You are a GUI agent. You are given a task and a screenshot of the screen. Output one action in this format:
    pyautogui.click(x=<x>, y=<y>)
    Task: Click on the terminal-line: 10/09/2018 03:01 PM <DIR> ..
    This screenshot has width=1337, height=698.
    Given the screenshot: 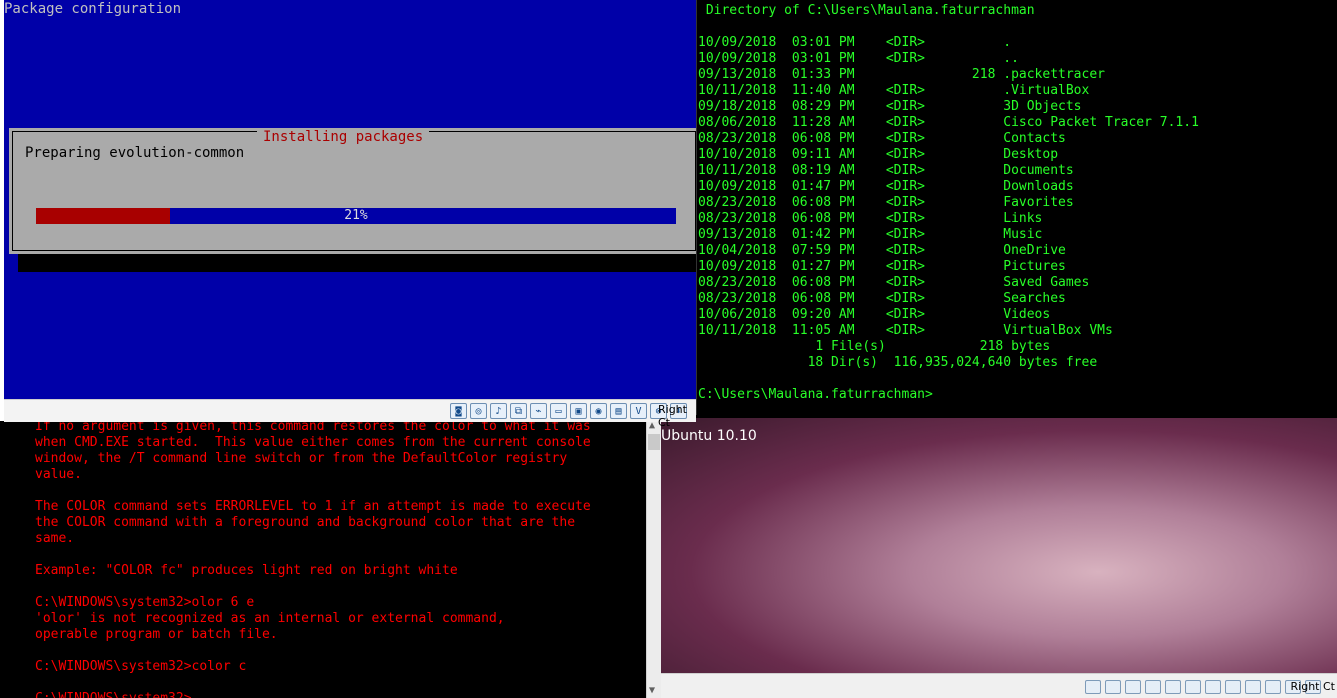 What is the action you would take?
    pyautogui.click(x=858, y=58)
    